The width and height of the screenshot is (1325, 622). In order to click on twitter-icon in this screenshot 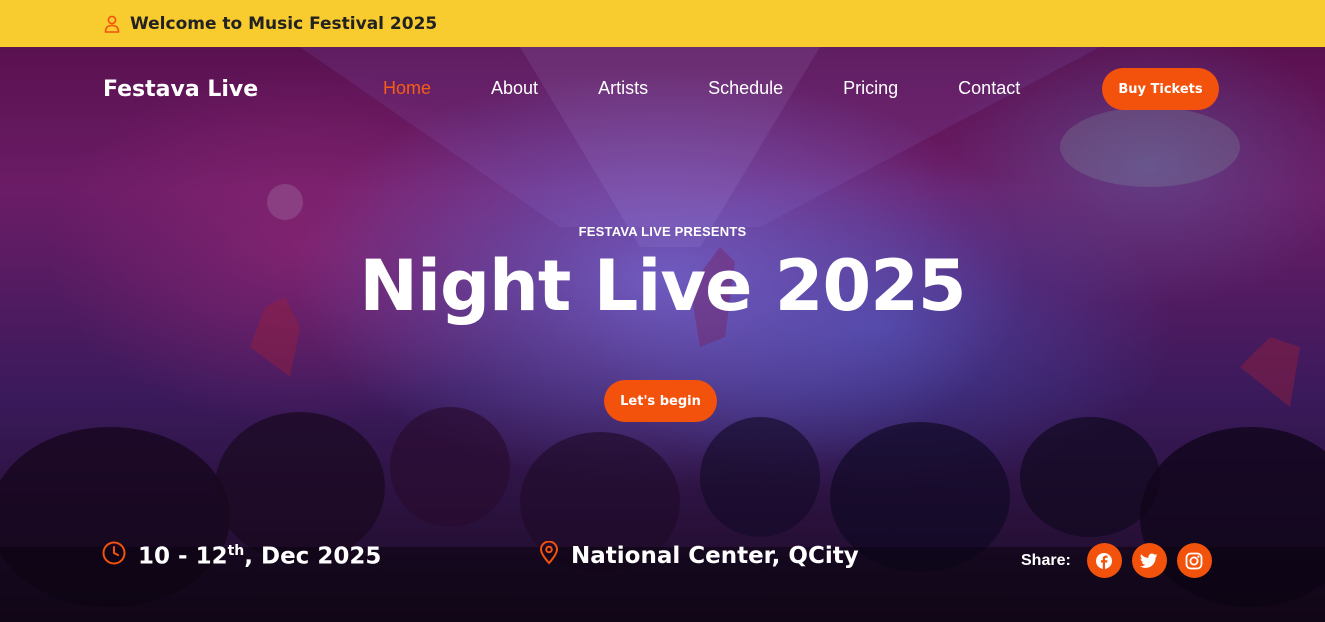, I will do `click(1149, 560)`.